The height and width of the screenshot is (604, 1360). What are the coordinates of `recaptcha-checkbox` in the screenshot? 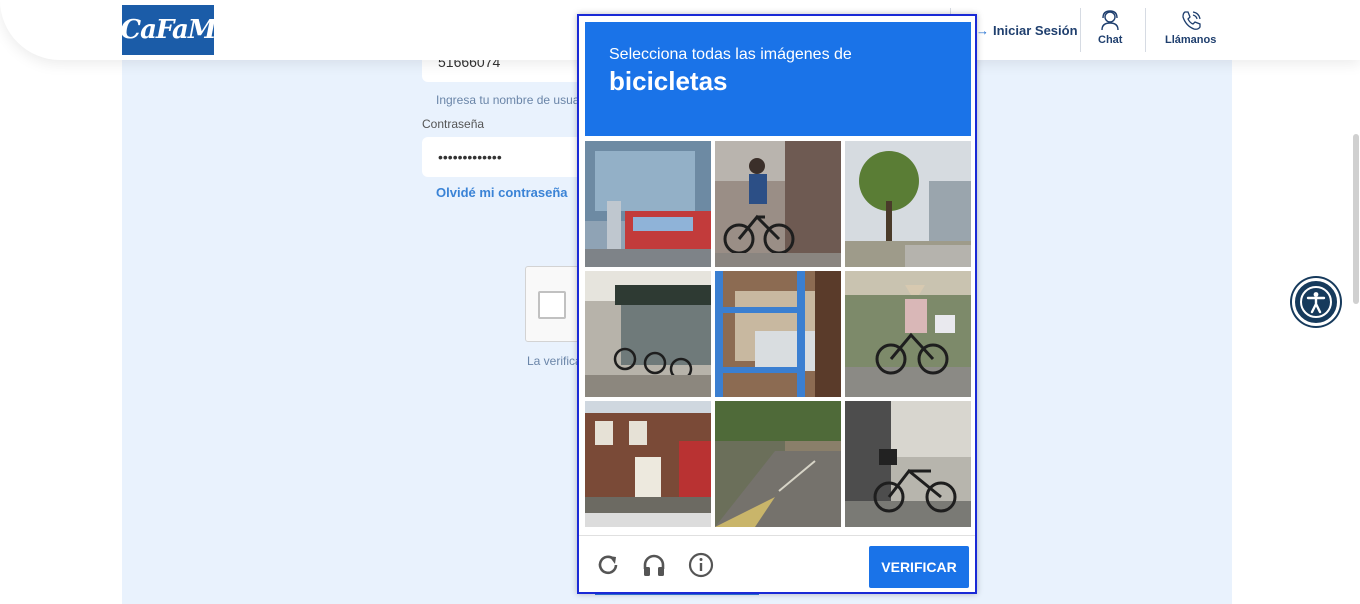 It's located at (552, 305).